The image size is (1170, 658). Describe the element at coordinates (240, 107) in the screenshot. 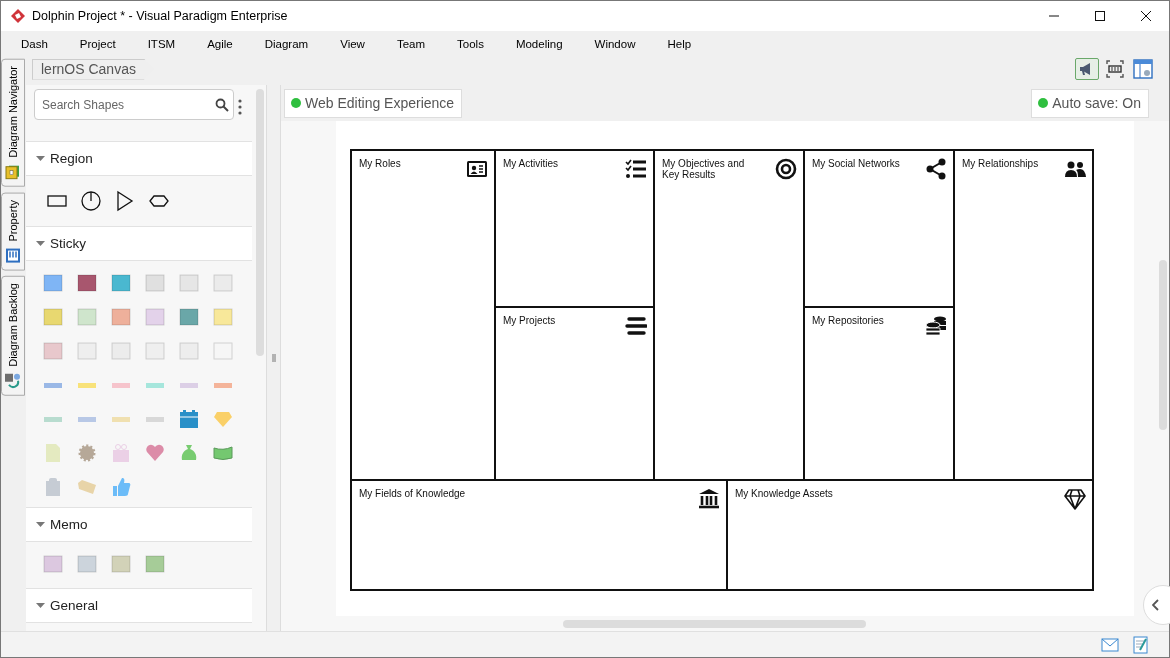

I see `more-options-icon` at that location.